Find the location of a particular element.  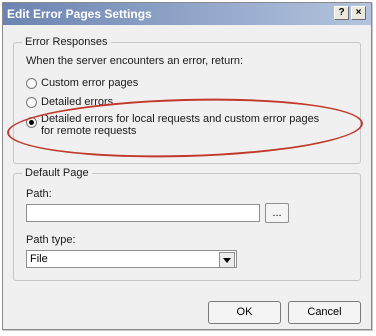

path-label: Path: is located at coordinates (39, 194).